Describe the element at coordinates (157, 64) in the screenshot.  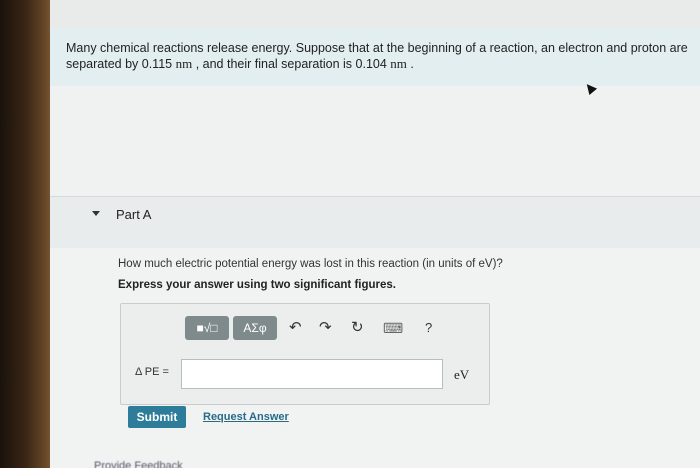
I see `initial-separation-value: 0.115` at that location.